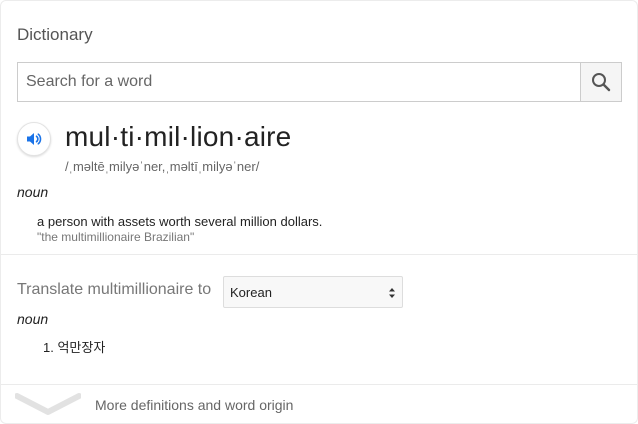 The width and height of the screenshot is (638, 424). Describe the element at coordinates (392, 293) in the screenshot. I see `updown-arrows-icon` at that location.